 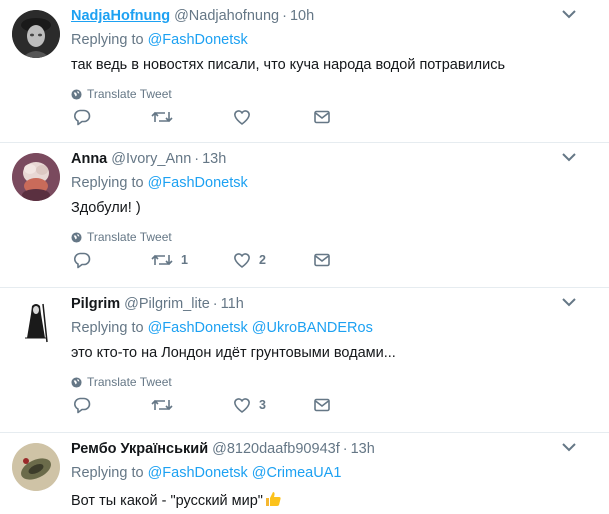 What do you see at coordinates (262, 260) in the screenshot?
I see `like-count: 2` at bounding box center [262, 260].